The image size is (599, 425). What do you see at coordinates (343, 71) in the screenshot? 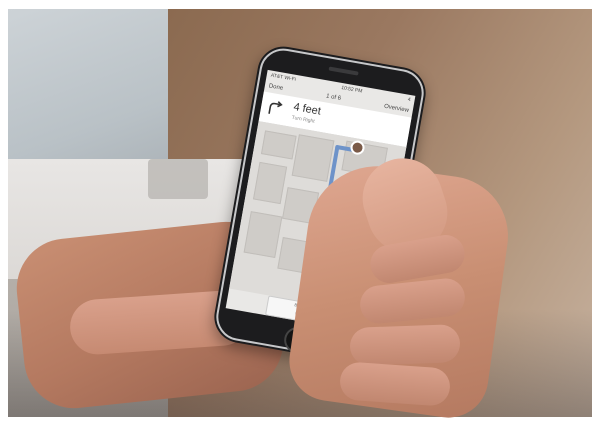
I see `phone-speaker` at bounding box center [343, 71].